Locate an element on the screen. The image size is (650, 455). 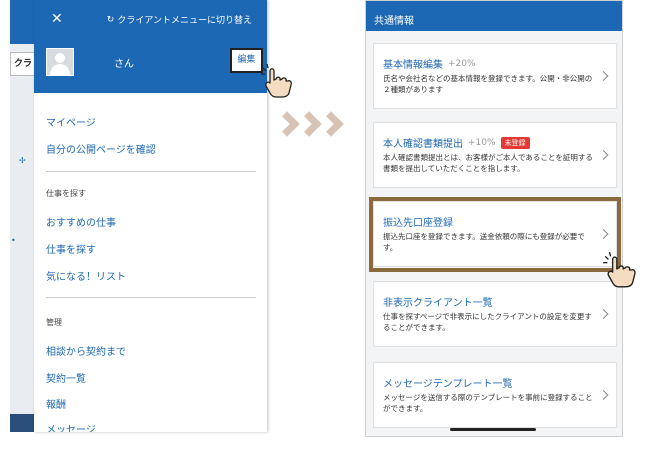
menu-item-recommended: おすすめの仕事 is located at coordinates (81, 221).